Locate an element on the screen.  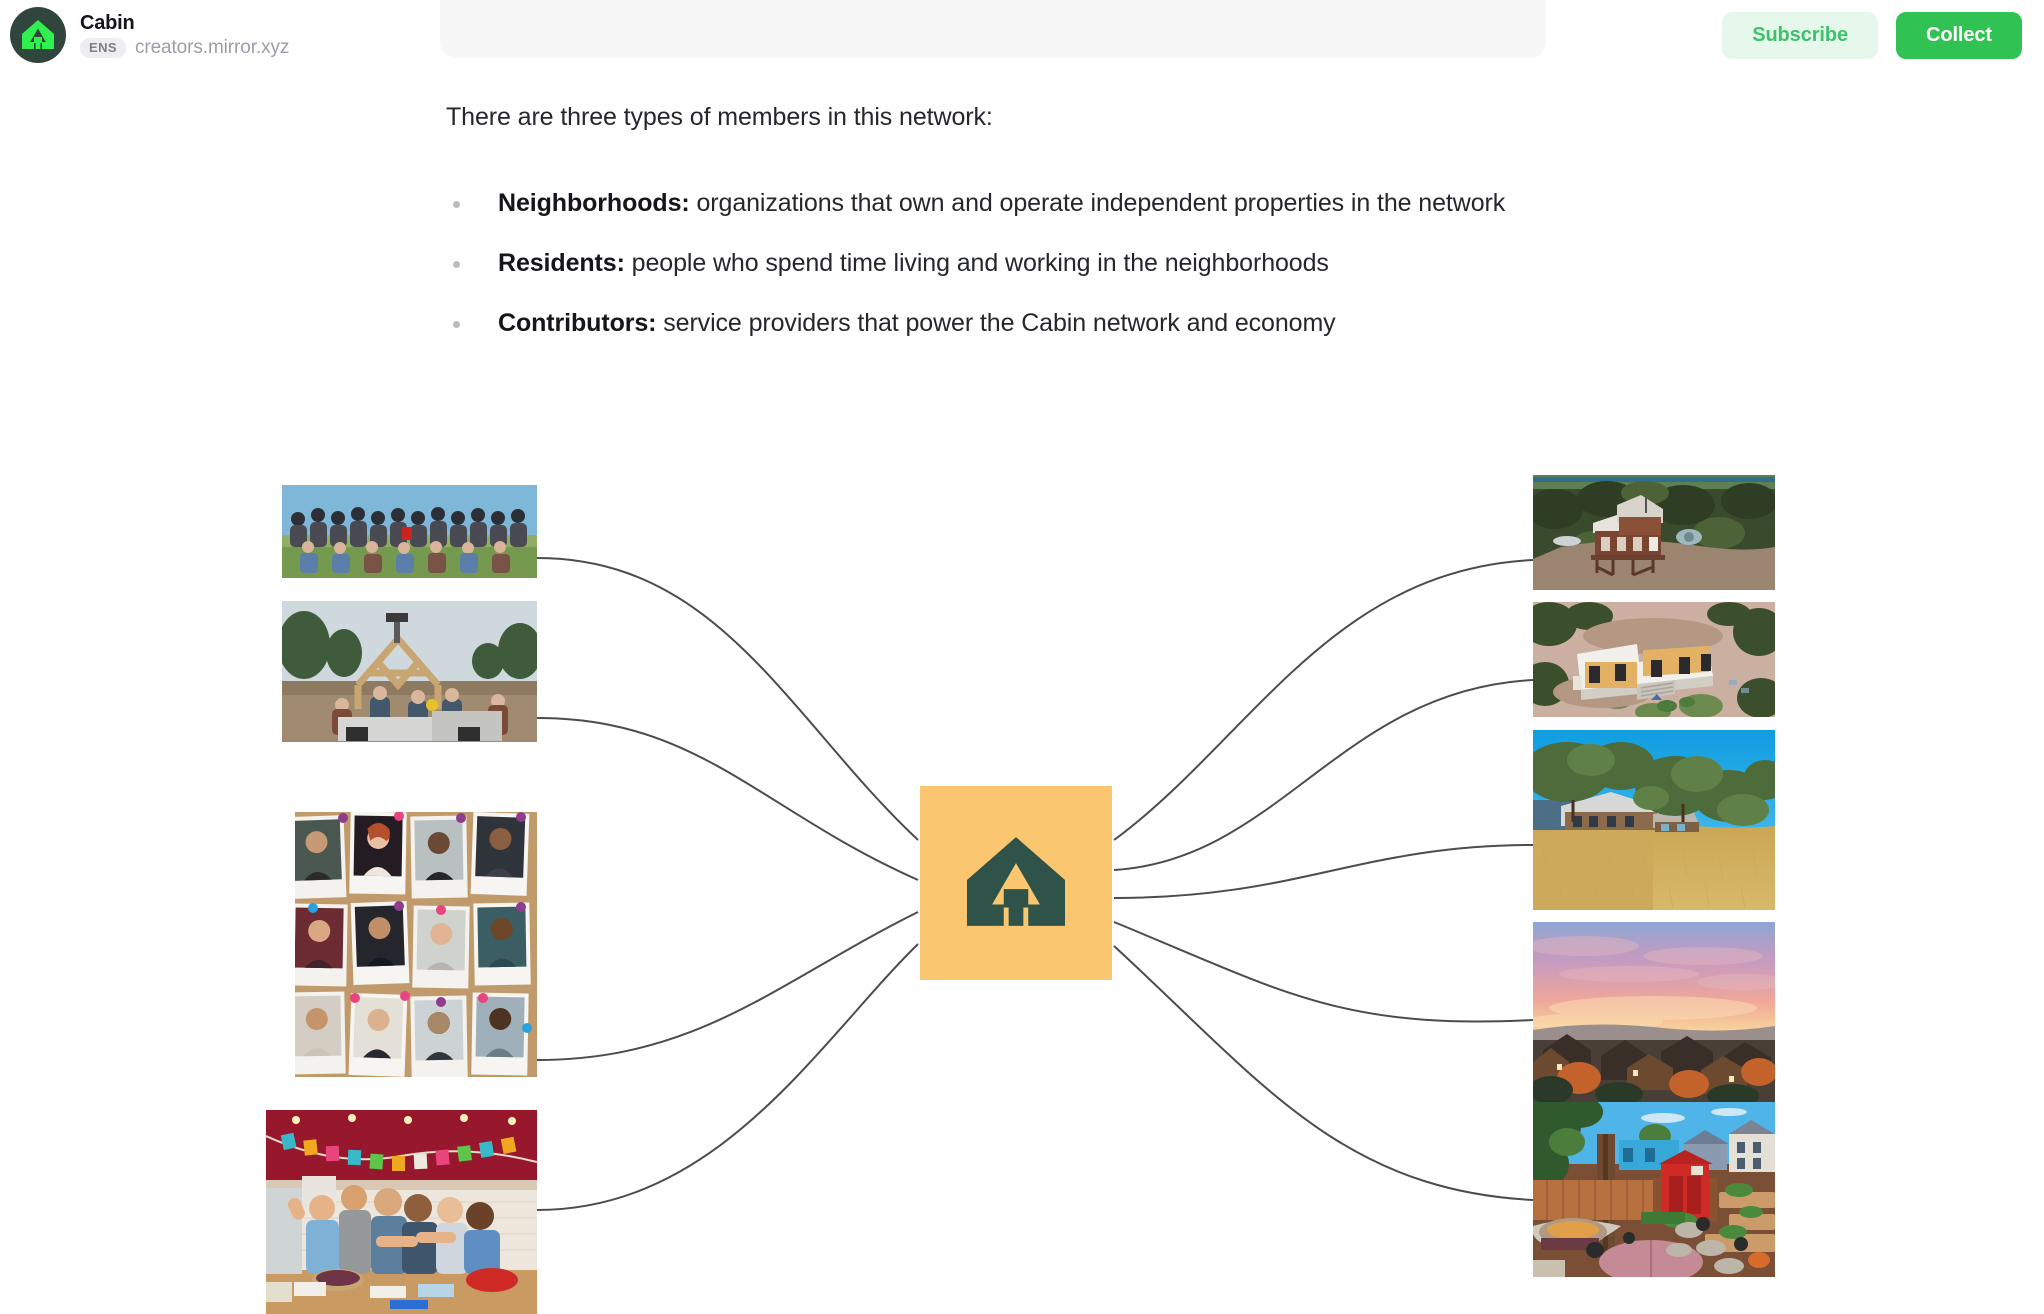
sunset-over-rooftops is located at coordinates (1654, 1012).